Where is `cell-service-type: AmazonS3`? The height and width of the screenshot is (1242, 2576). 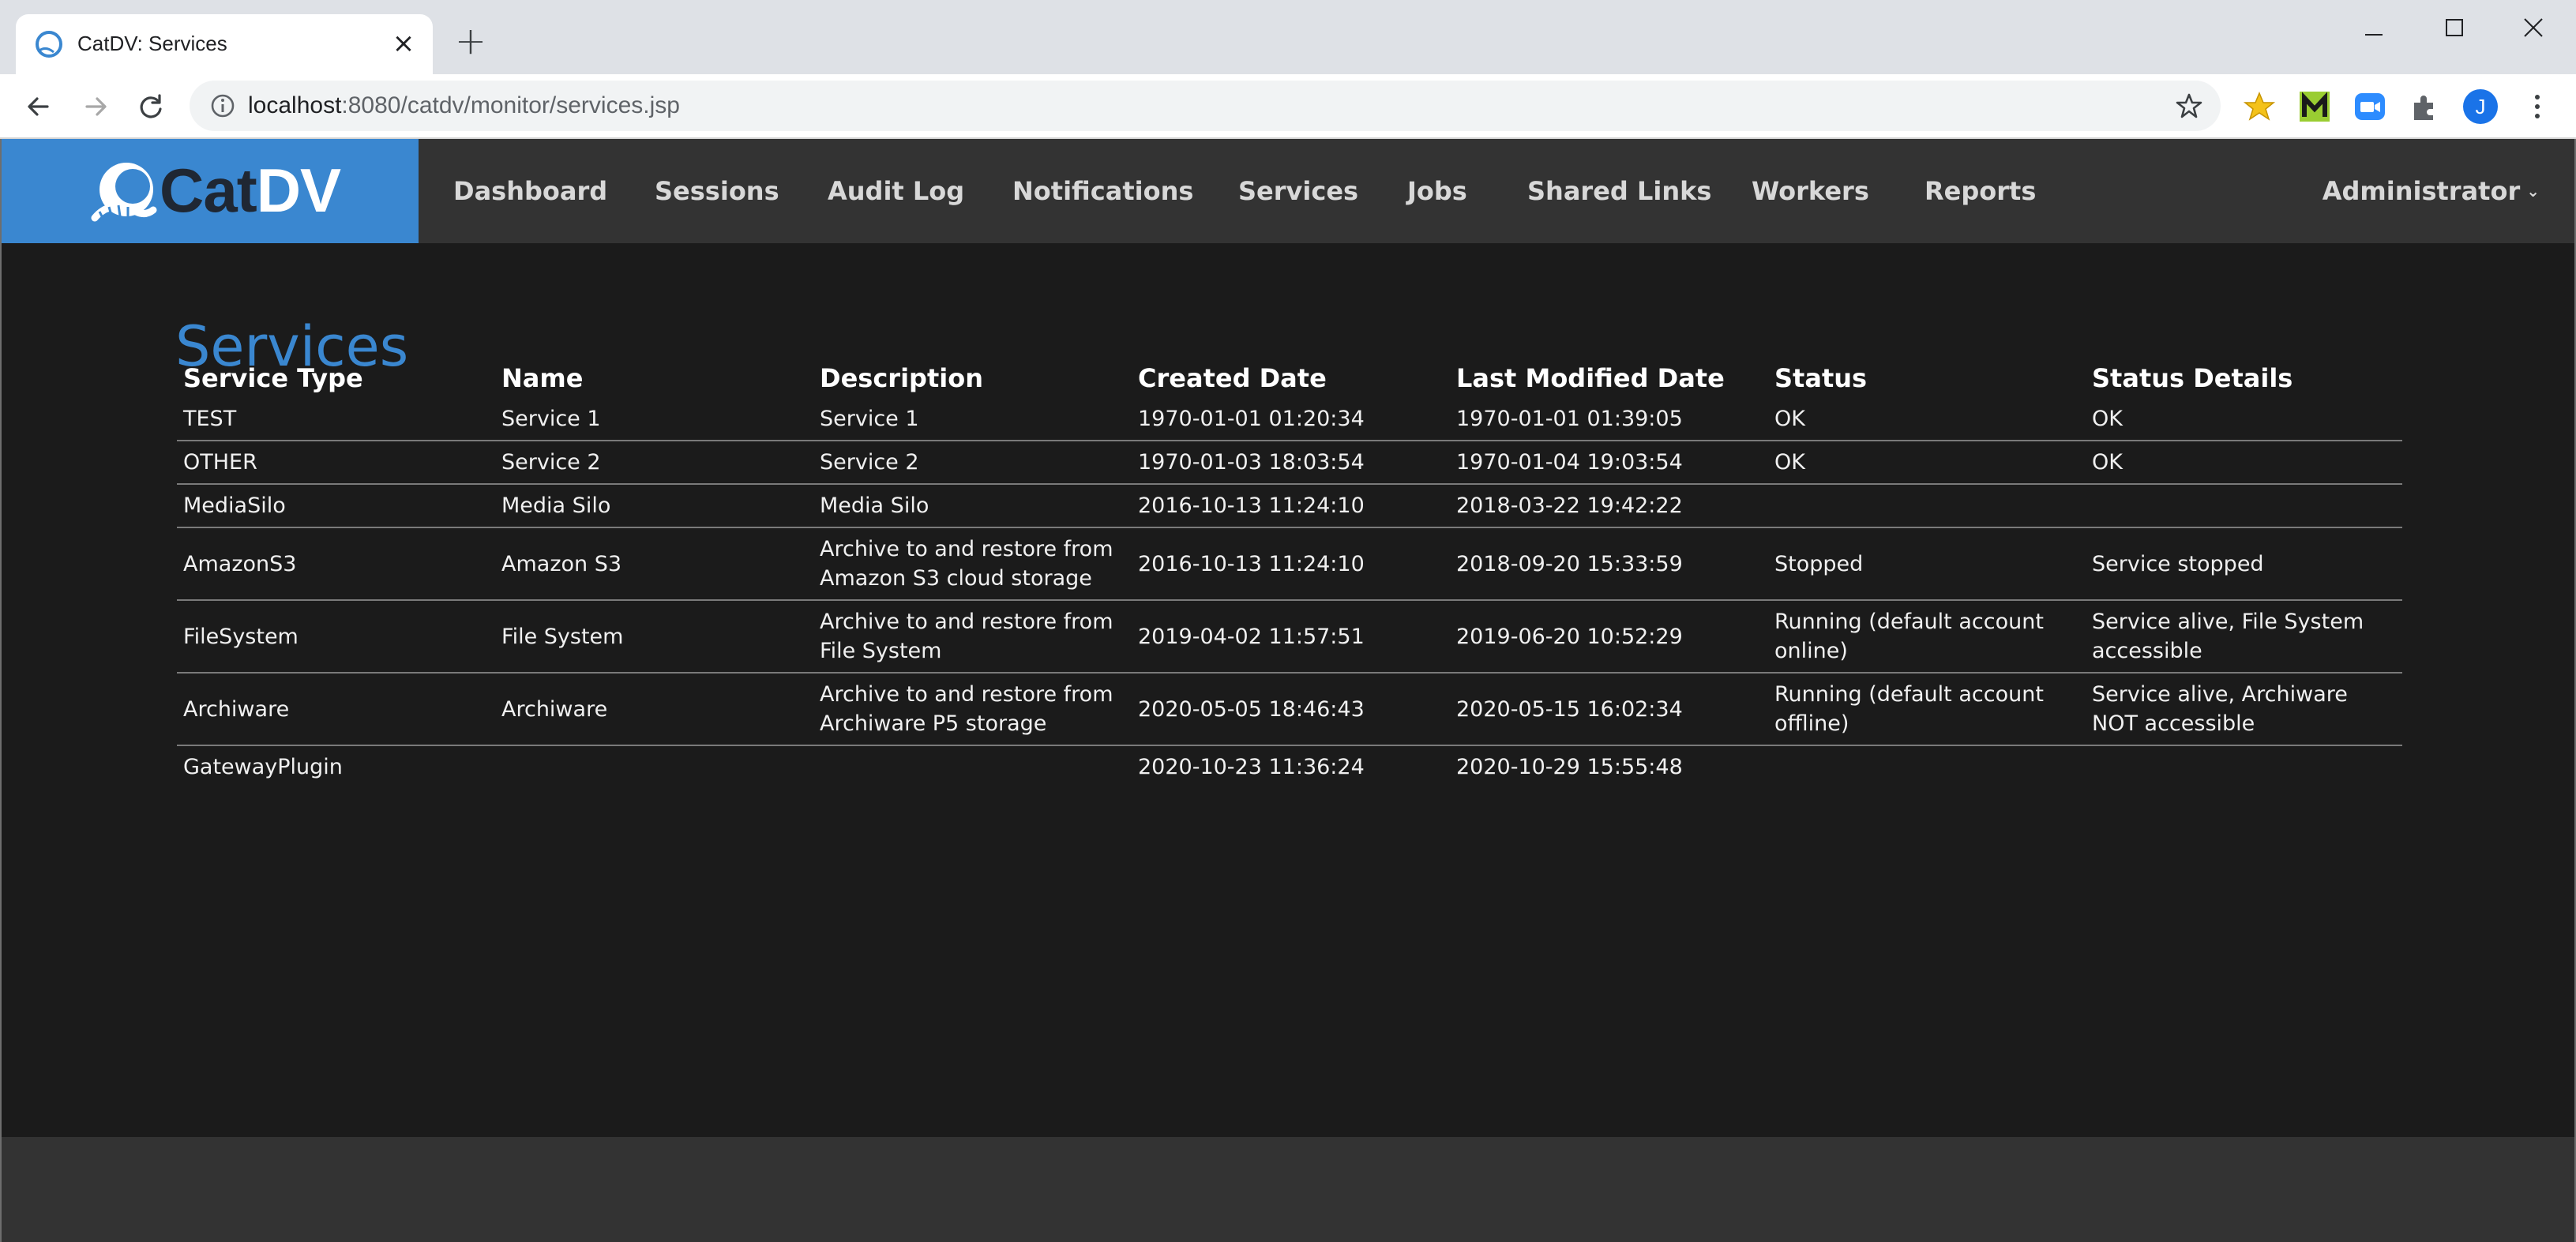
cell-service-type: AmazonS3 is located at coordinates (336, 564).